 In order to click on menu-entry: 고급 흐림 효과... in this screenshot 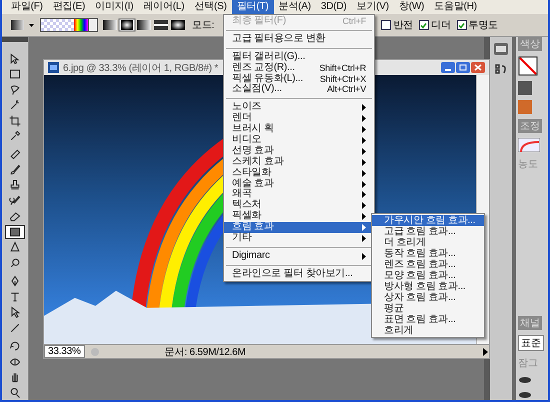, I will do `click(428, 231)`.